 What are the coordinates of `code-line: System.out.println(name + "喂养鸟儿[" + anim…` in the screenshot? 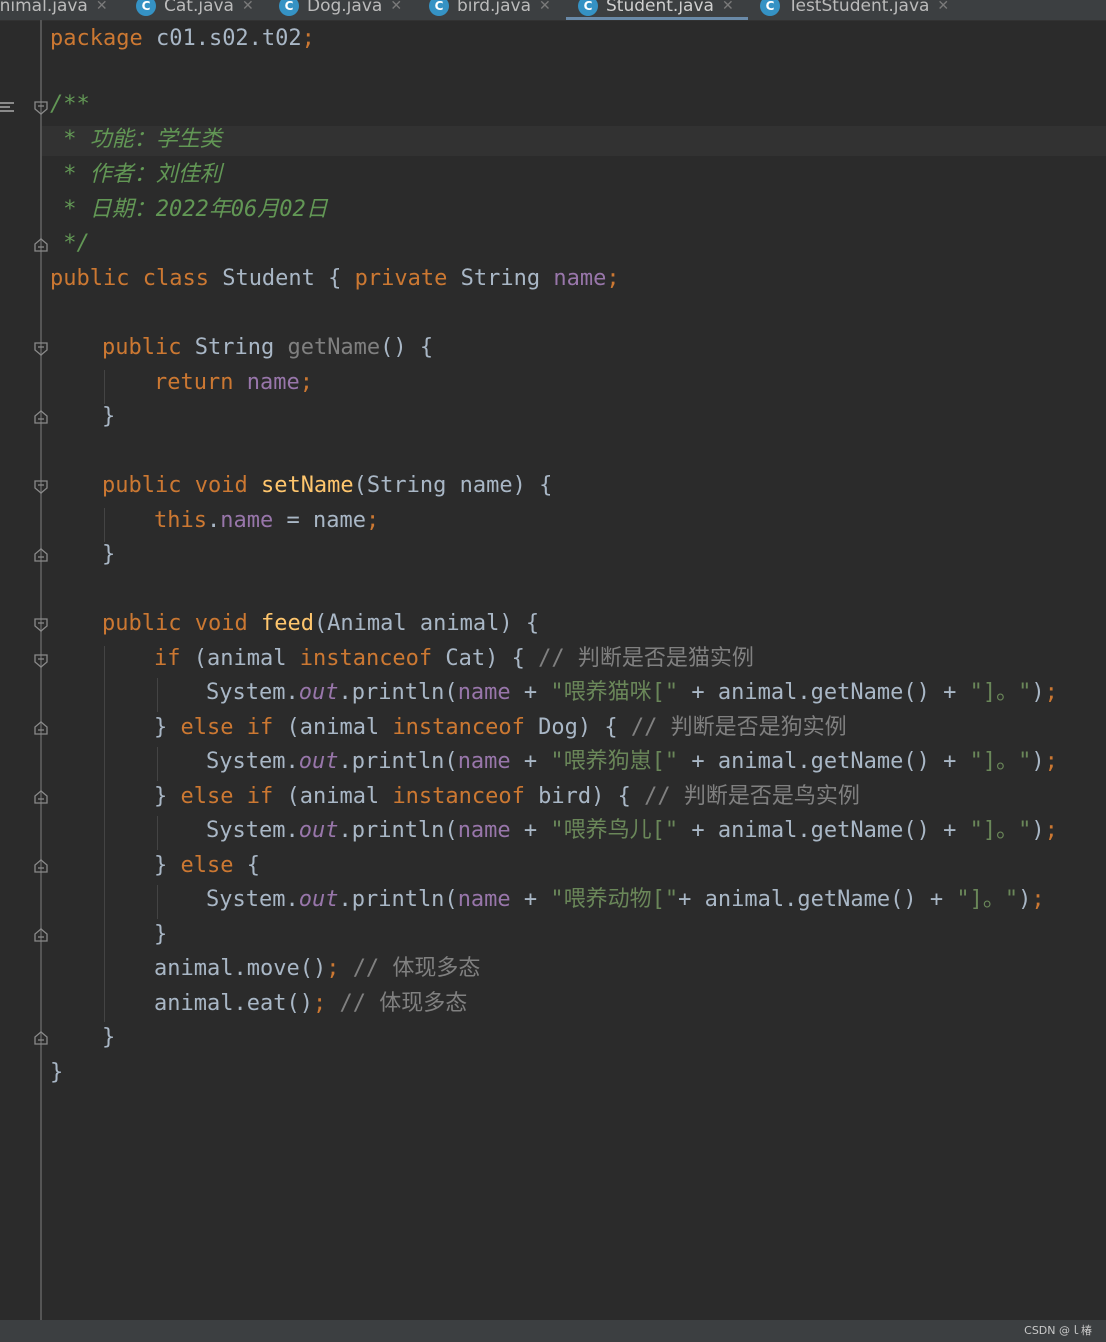 It's located at (632, 830).